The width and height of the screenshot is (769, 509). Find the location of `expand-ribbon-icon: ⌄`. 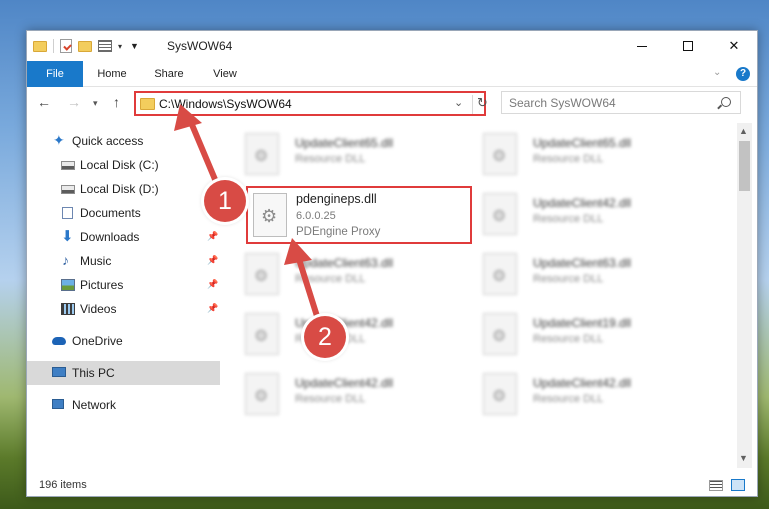

expand-ribbon-icon: ⌄ is located at coordinates (717, 72).